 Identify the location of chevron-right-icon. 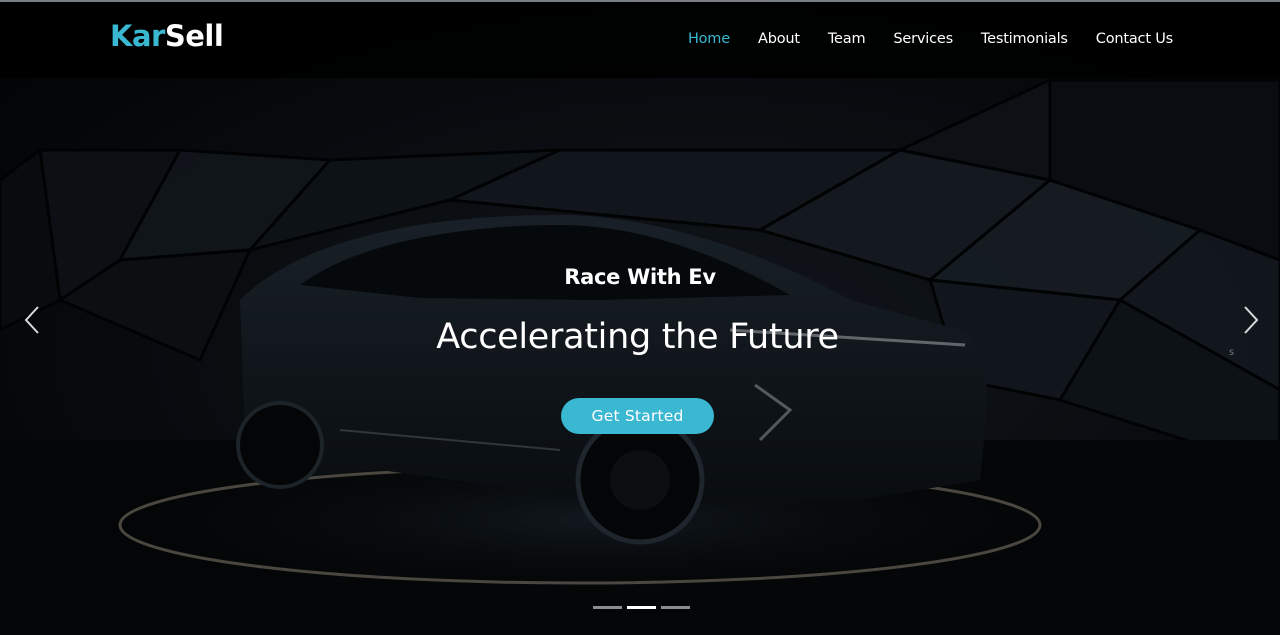
(1251, 320).